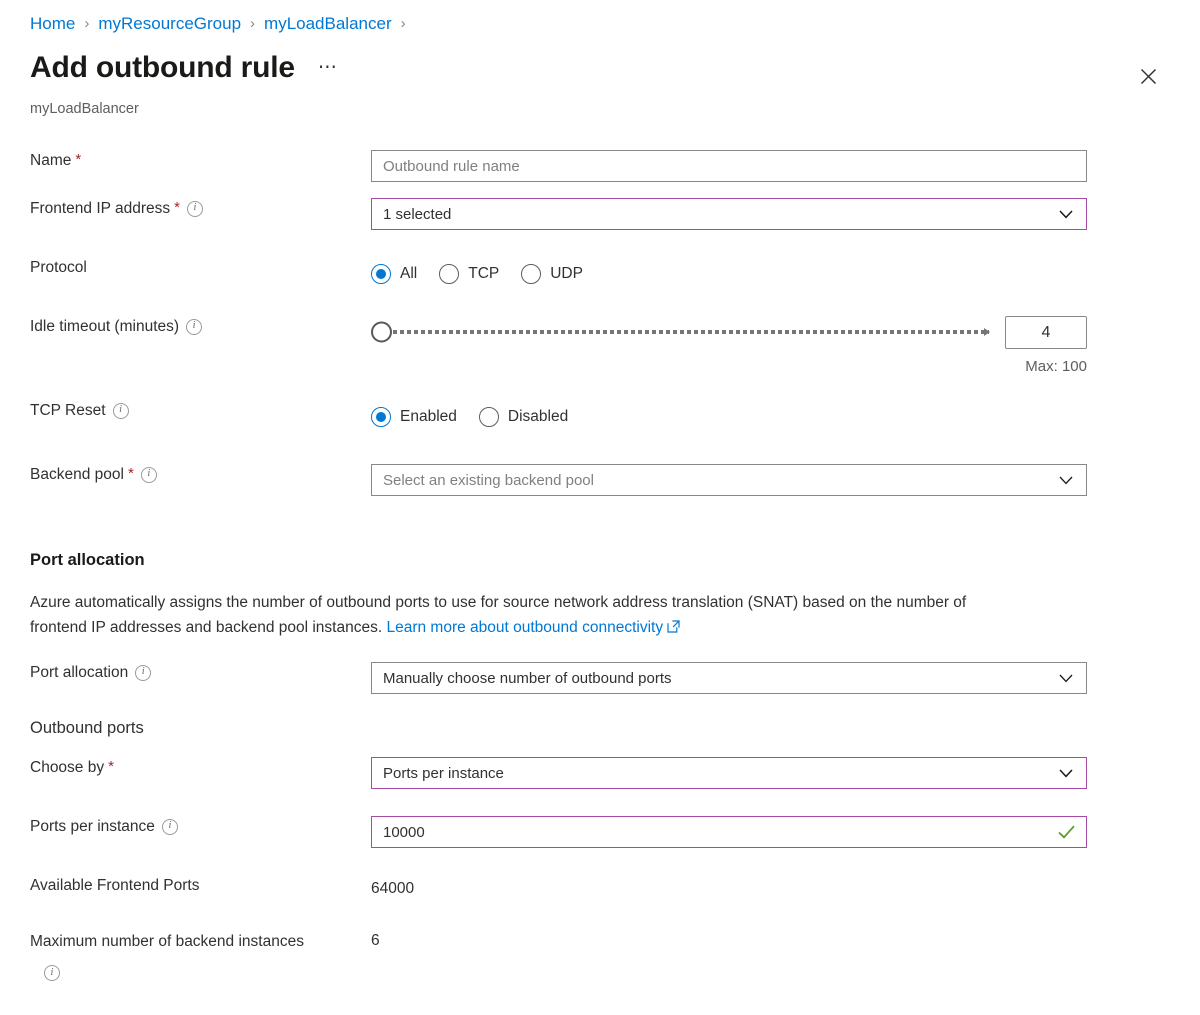 This screenshot has width=1200, height=1015. Describe the element at coordinates (443, 773) in the screenshot. I see `choose-by-value: Ports per instance` at that location.